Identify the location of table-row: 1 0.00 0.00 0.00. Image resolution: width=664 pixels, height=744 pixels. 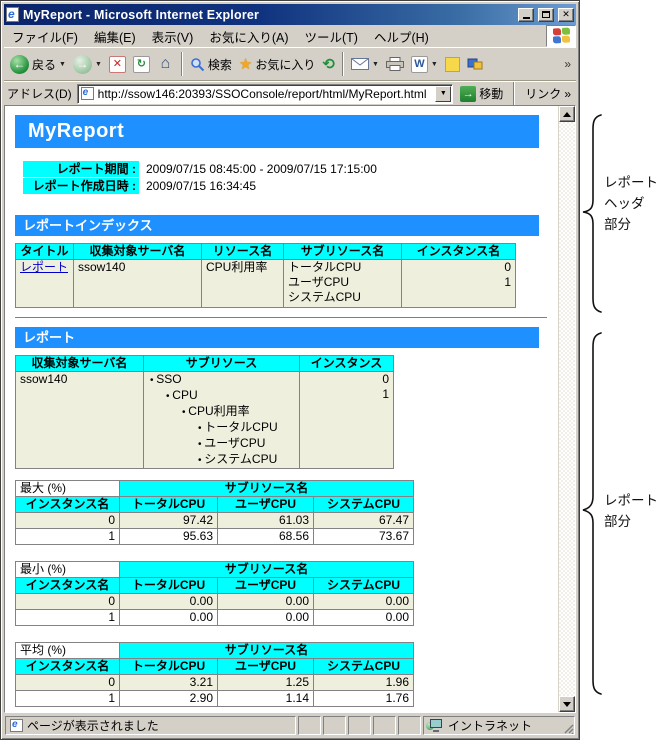
(215, 617).